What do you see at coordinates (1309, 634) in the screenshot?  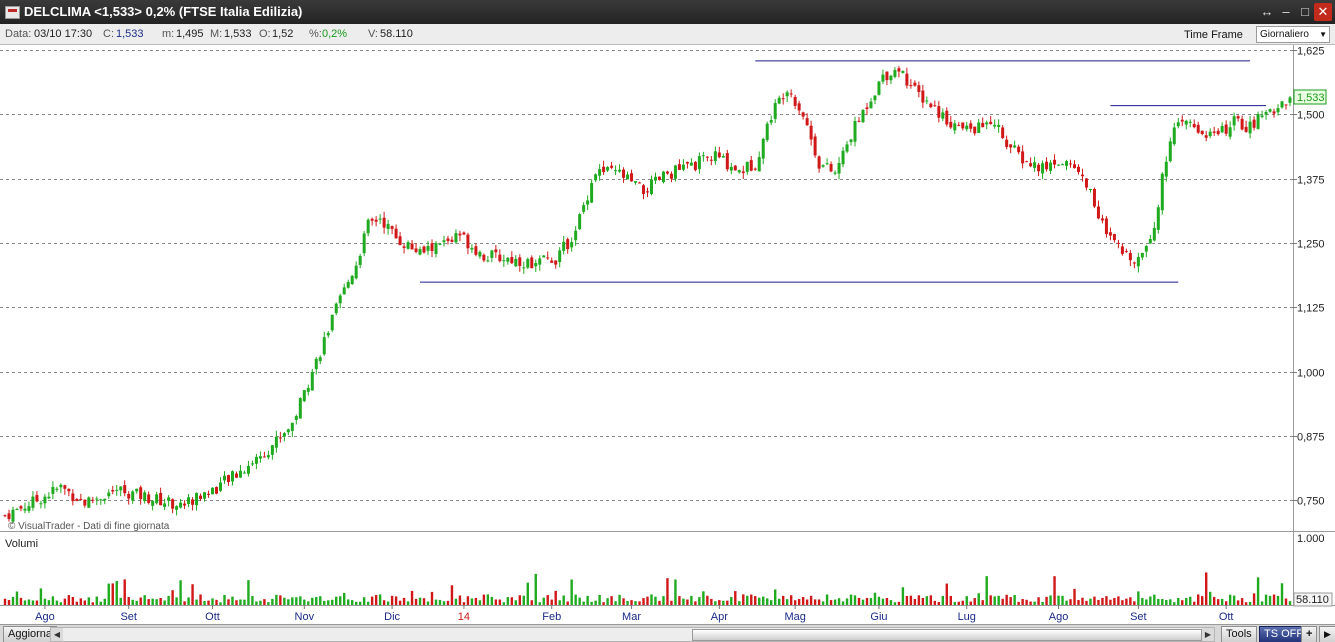 I see `add-button: +` at bounding box center [1309, 634].